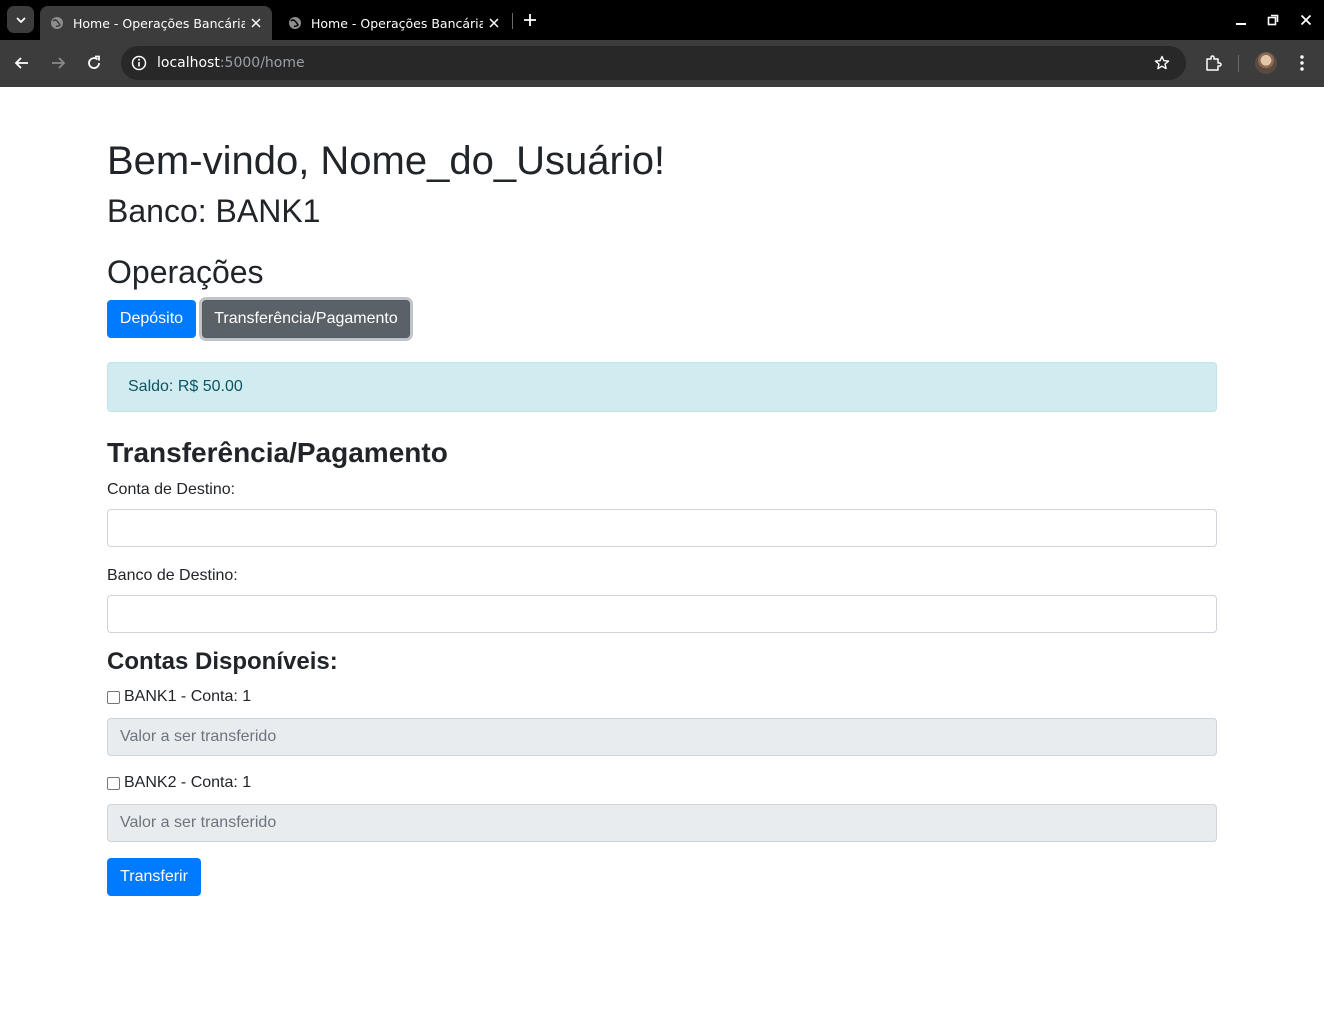  I want to click on minimize-icon, so click(1241, 24).